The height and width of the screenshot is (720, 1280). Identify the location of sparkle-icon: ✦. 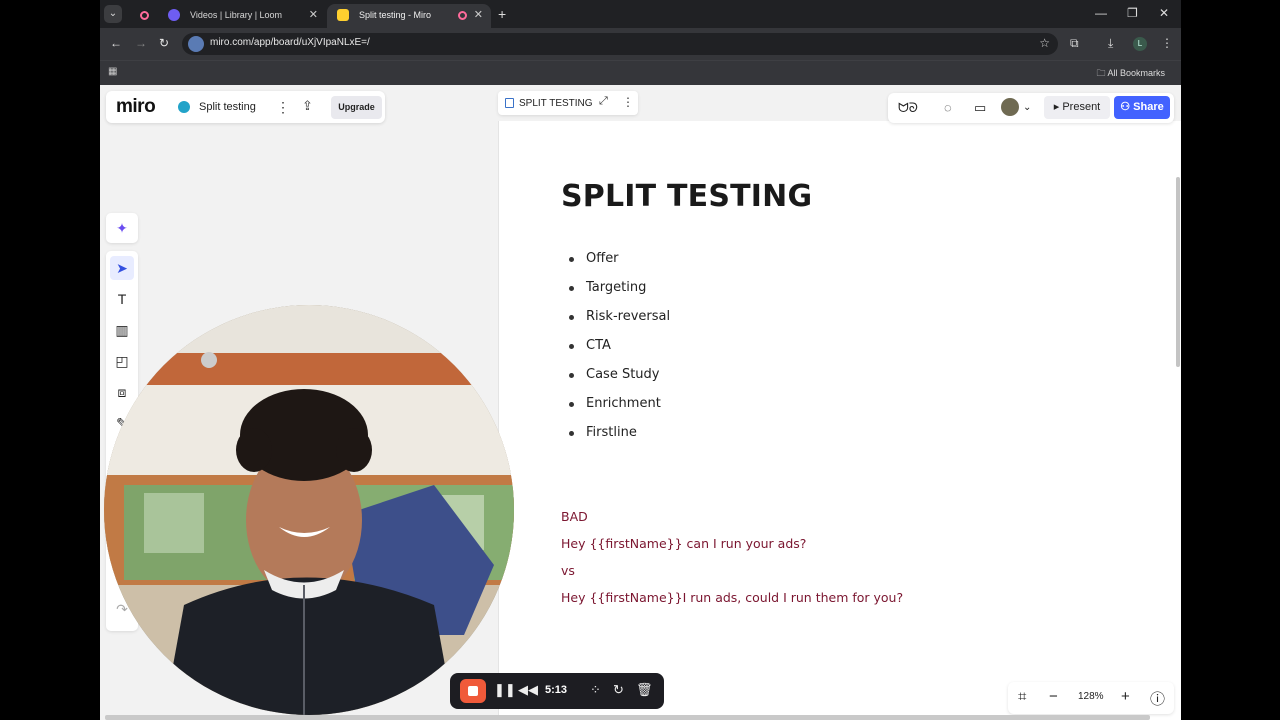
(122, 228).